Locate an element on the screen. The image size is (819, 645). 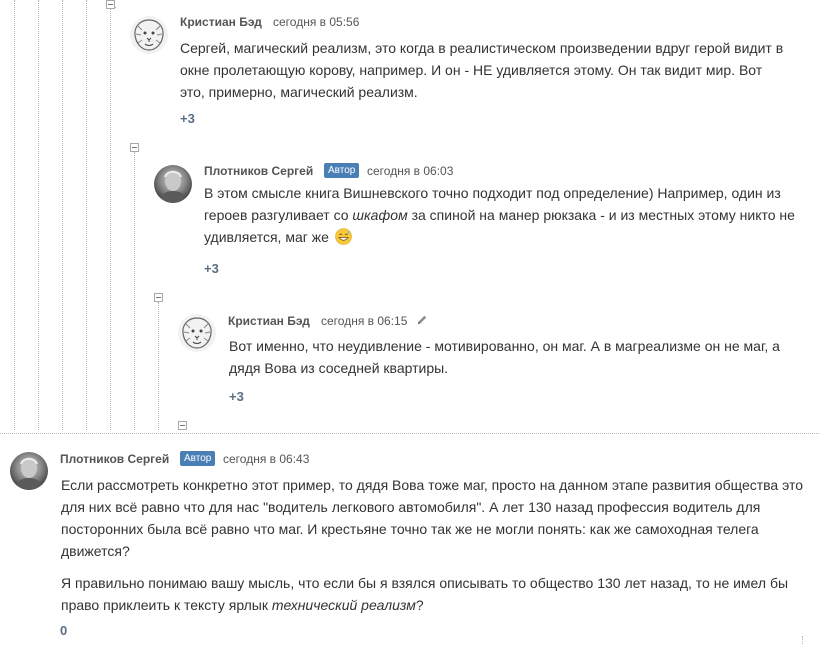
comment-time: сегодня в 06:03 is located at coordinates (410, 171).